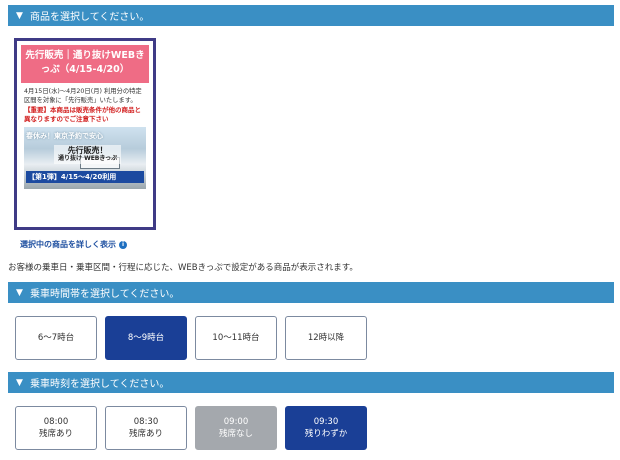 This screenshot has height=460, width=620. What do you see at coordinates (311, 292) in the screenshot?
I see `section-header-time-band: ▼ 乗車時間帯を選択してください。` at bounding box center [311, 292].